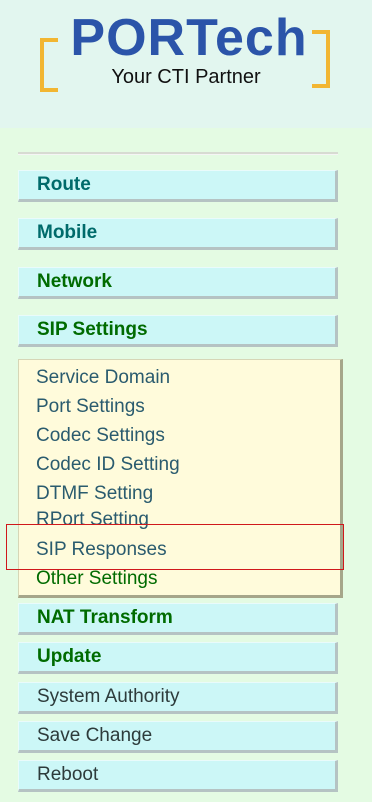 Image resolution: width=372 pixels, height=802 pixels. I want to click on menu-mobile-button: Mobile, so click(178, 234).